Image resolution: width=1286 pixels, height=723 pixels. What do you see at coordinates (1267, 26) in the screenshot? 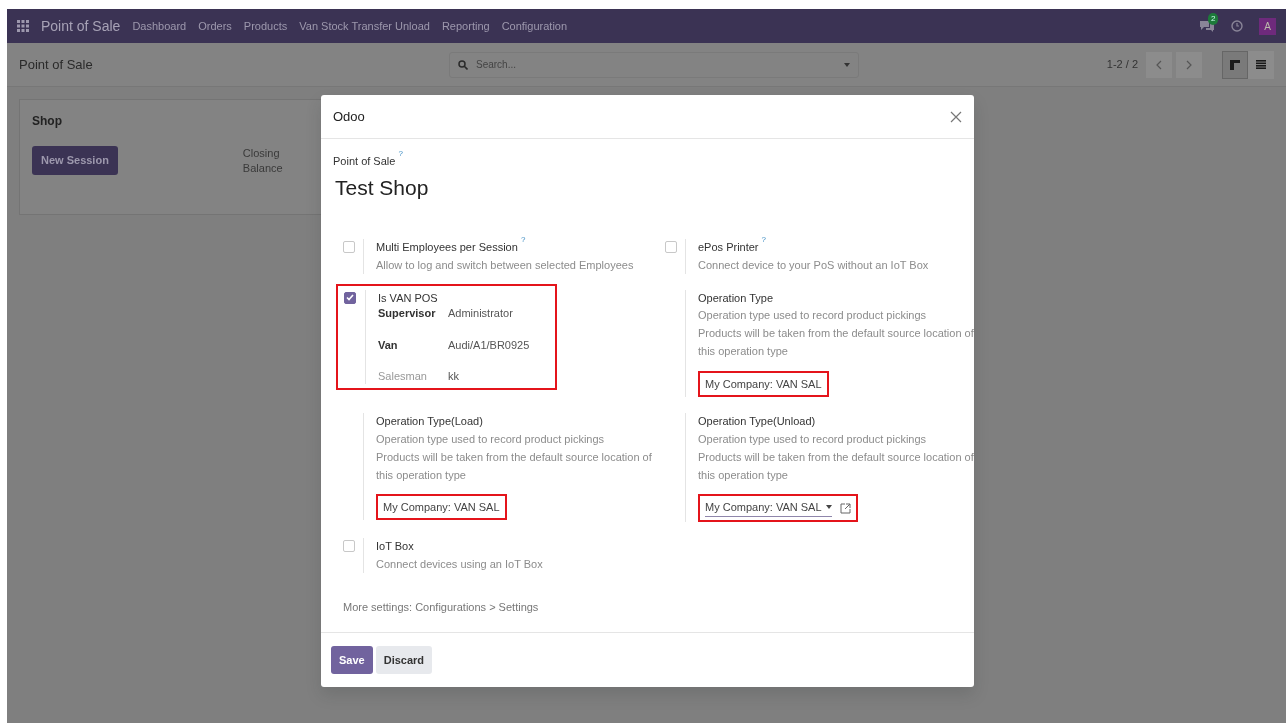
I see `user-avatar: A` at bounding box center [1267, 26].